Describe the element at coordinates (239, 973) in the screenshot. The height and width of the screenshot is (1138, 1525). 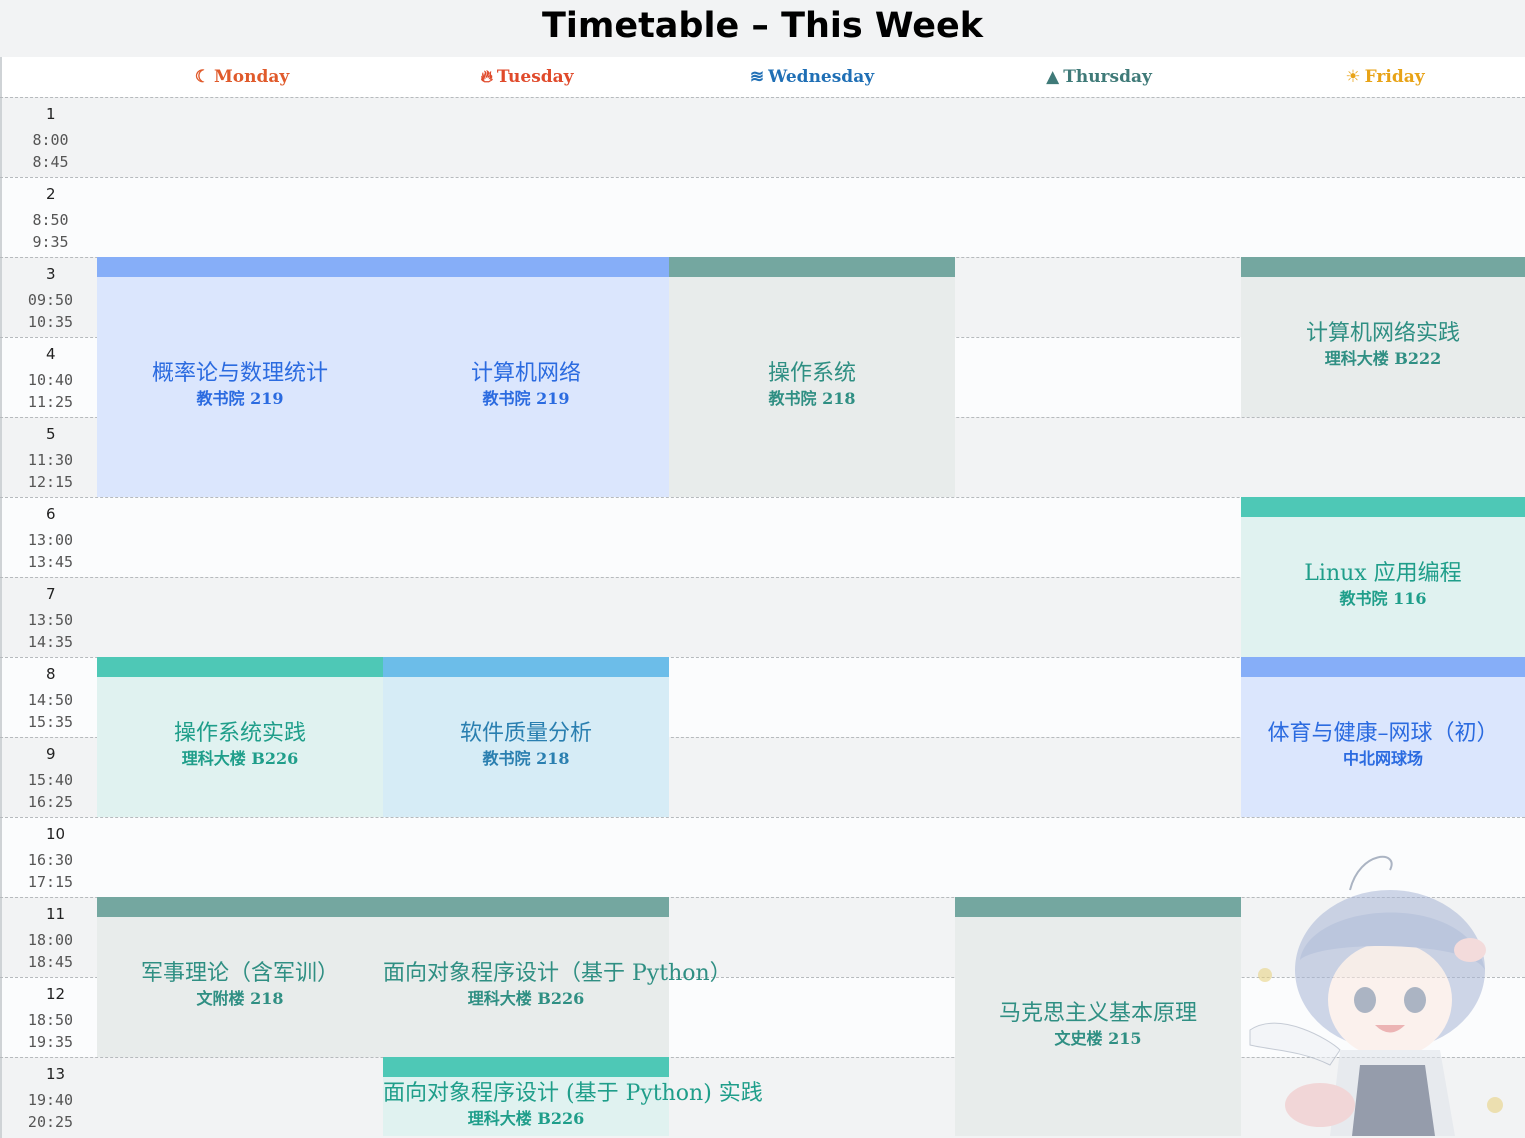
I see `course-name: 军事理论（含军训）` at that location.